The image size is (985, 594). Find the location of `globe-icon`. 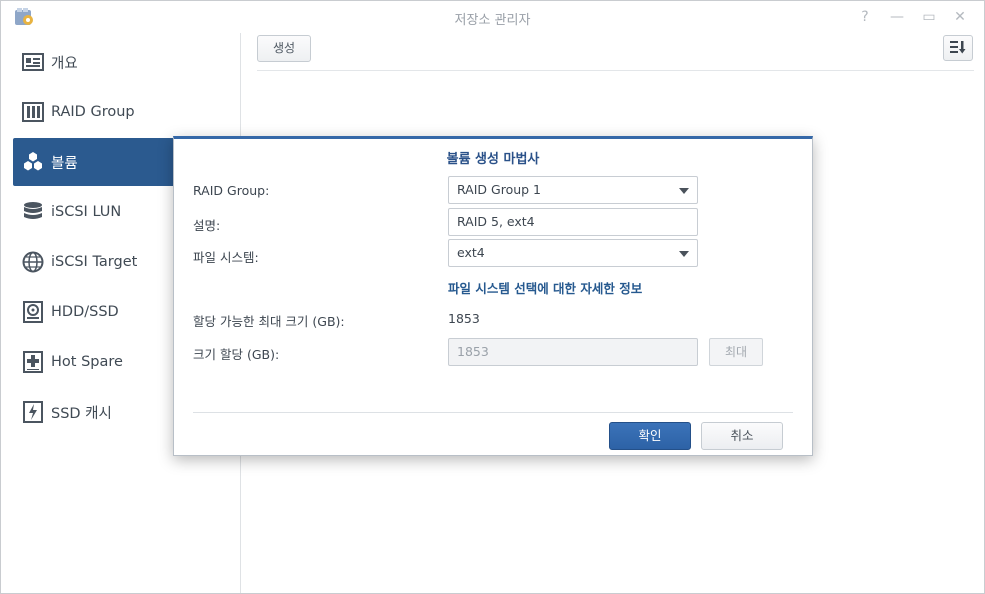

globe-icon is located at coordinates (33, 262).